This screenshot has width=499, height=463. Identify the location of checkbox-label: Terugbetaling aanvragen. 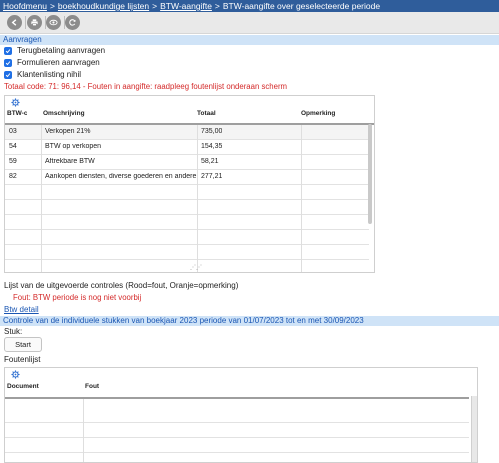
(61, 50).